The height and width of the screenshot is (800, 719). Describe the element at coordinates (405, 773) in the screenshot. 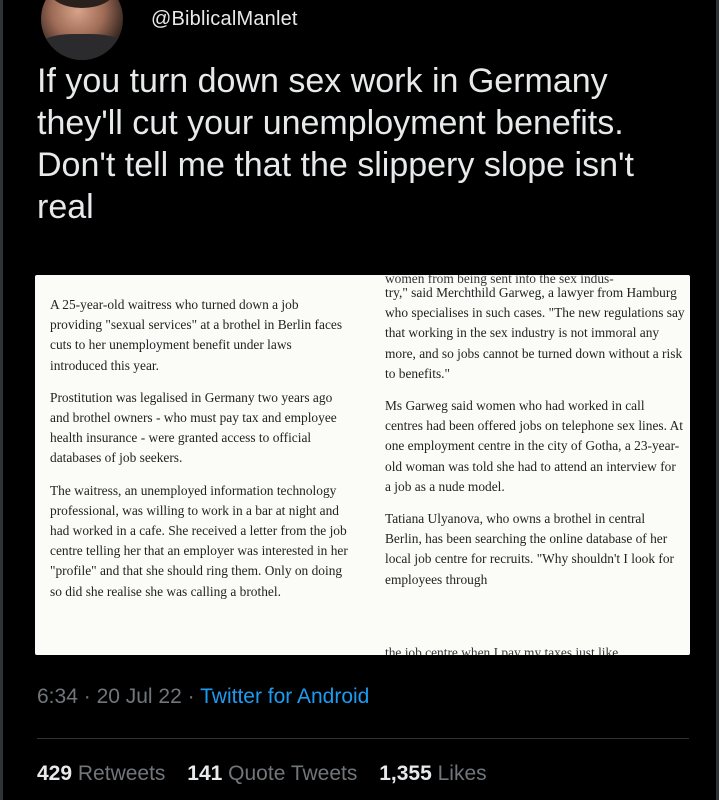

I see `likes-count: 1,355` at that location.